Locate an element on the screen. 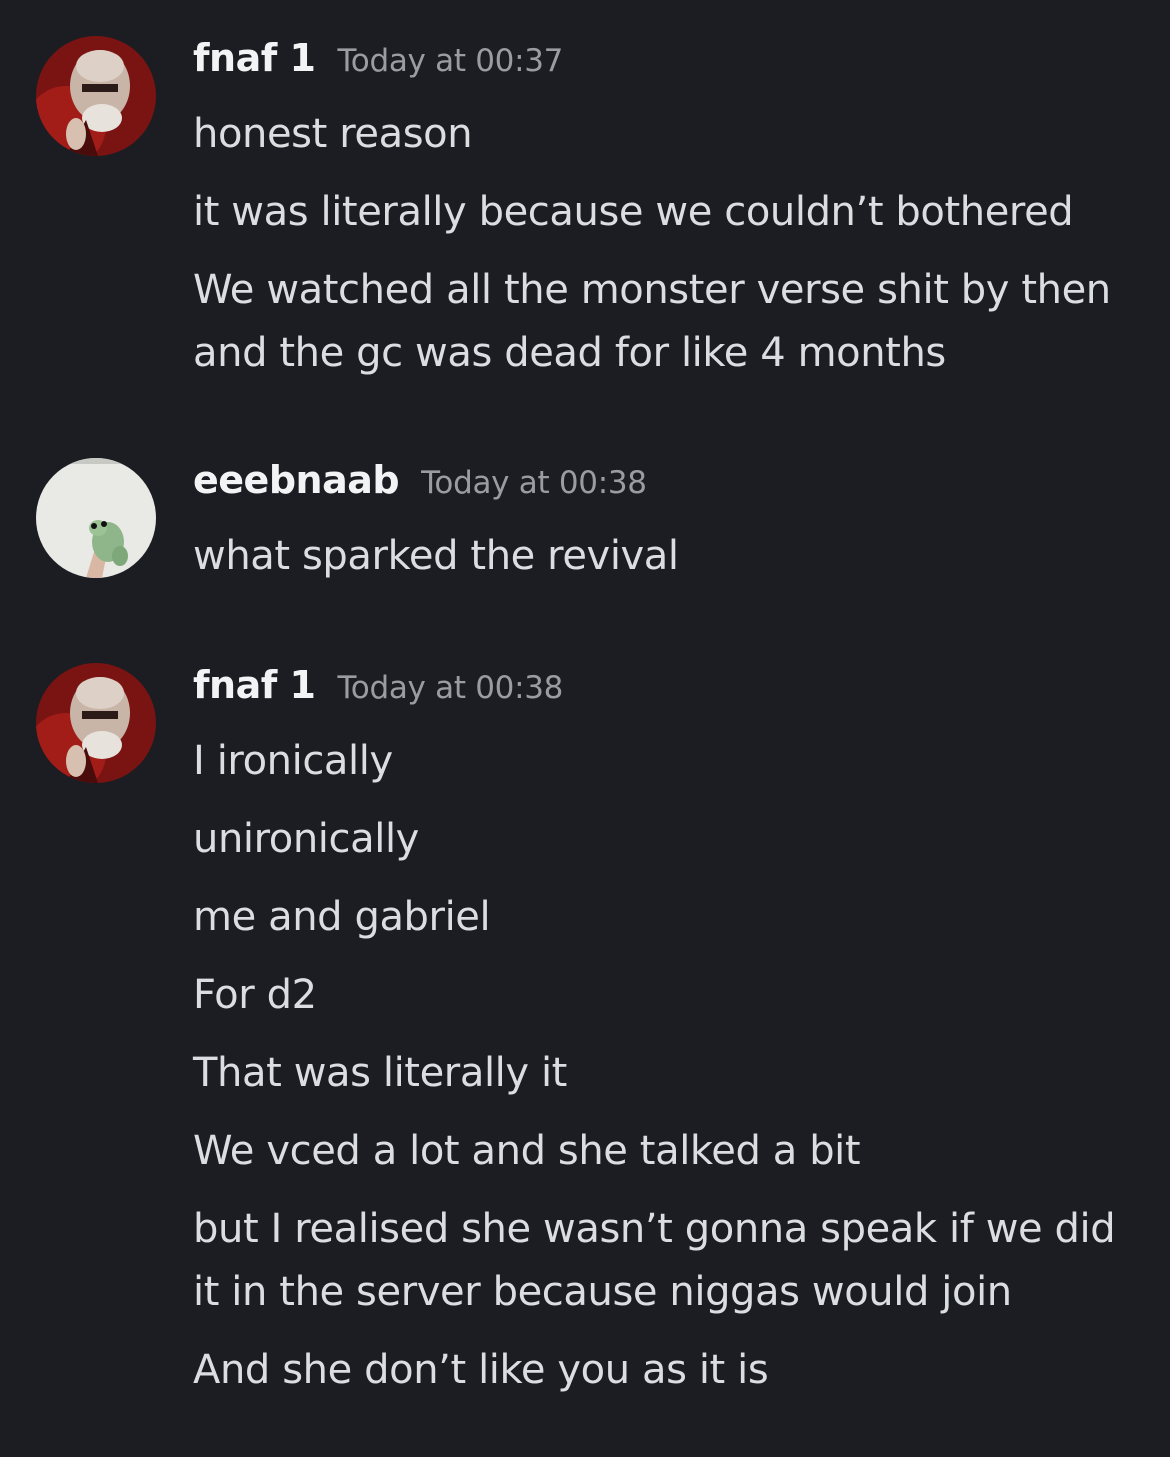 Image resolution: width=1170 pixels, height=1457 pixels. message-text: and the gc was dead for like 4 months is located at coordinates (569, 353).